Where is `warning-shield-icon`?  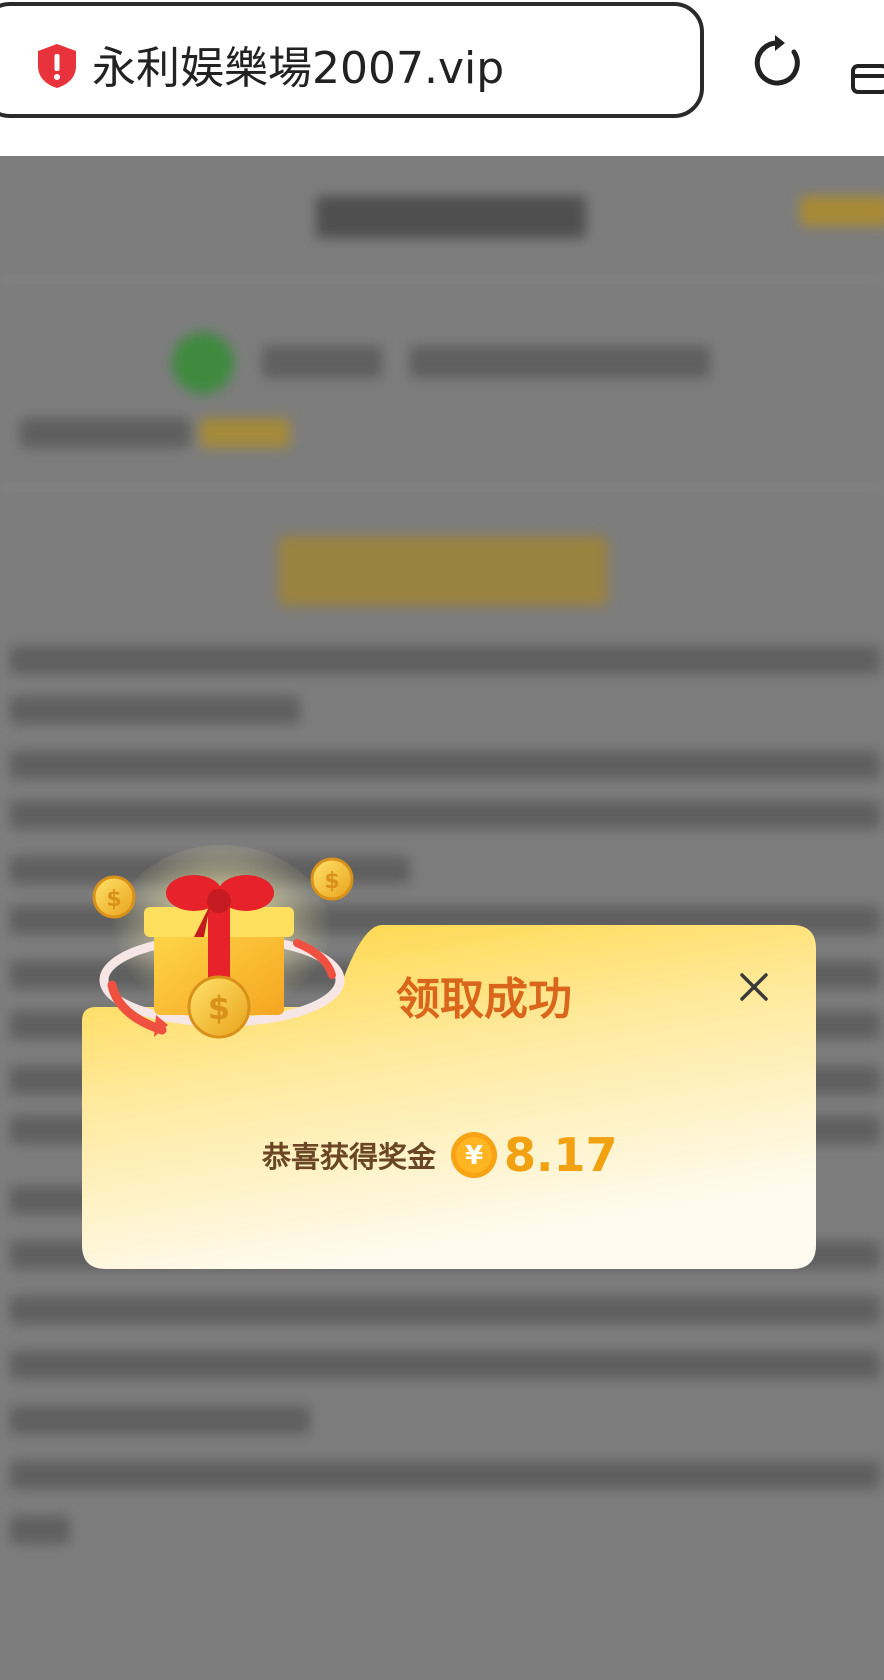 warning-shield-icon is located at coordinates (57, 66).